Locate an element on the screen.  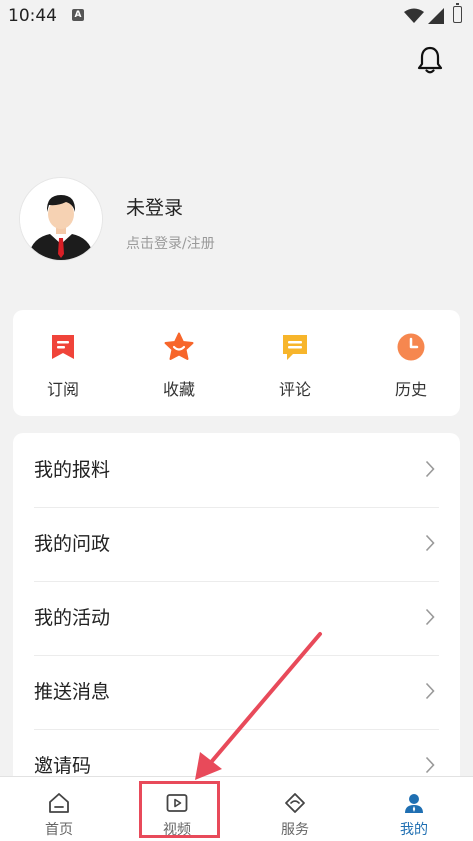
tab-home: 首页 is located at coordinates (59, 809).